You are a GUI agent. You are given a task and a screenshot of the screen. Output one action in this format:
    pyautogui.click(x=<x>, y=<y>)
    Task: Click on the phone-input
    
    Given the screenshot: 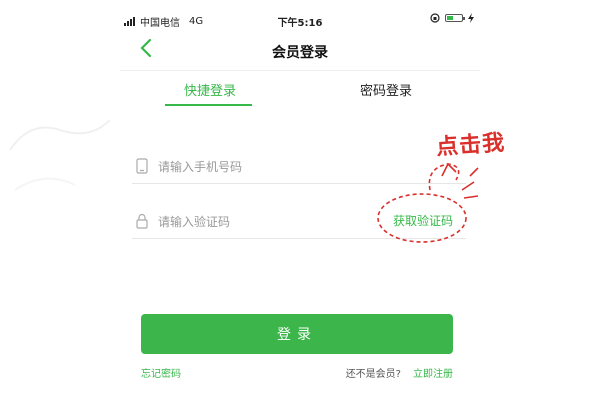 What is the action you would take?
    pyautogui.click(x=268, y=167)
    